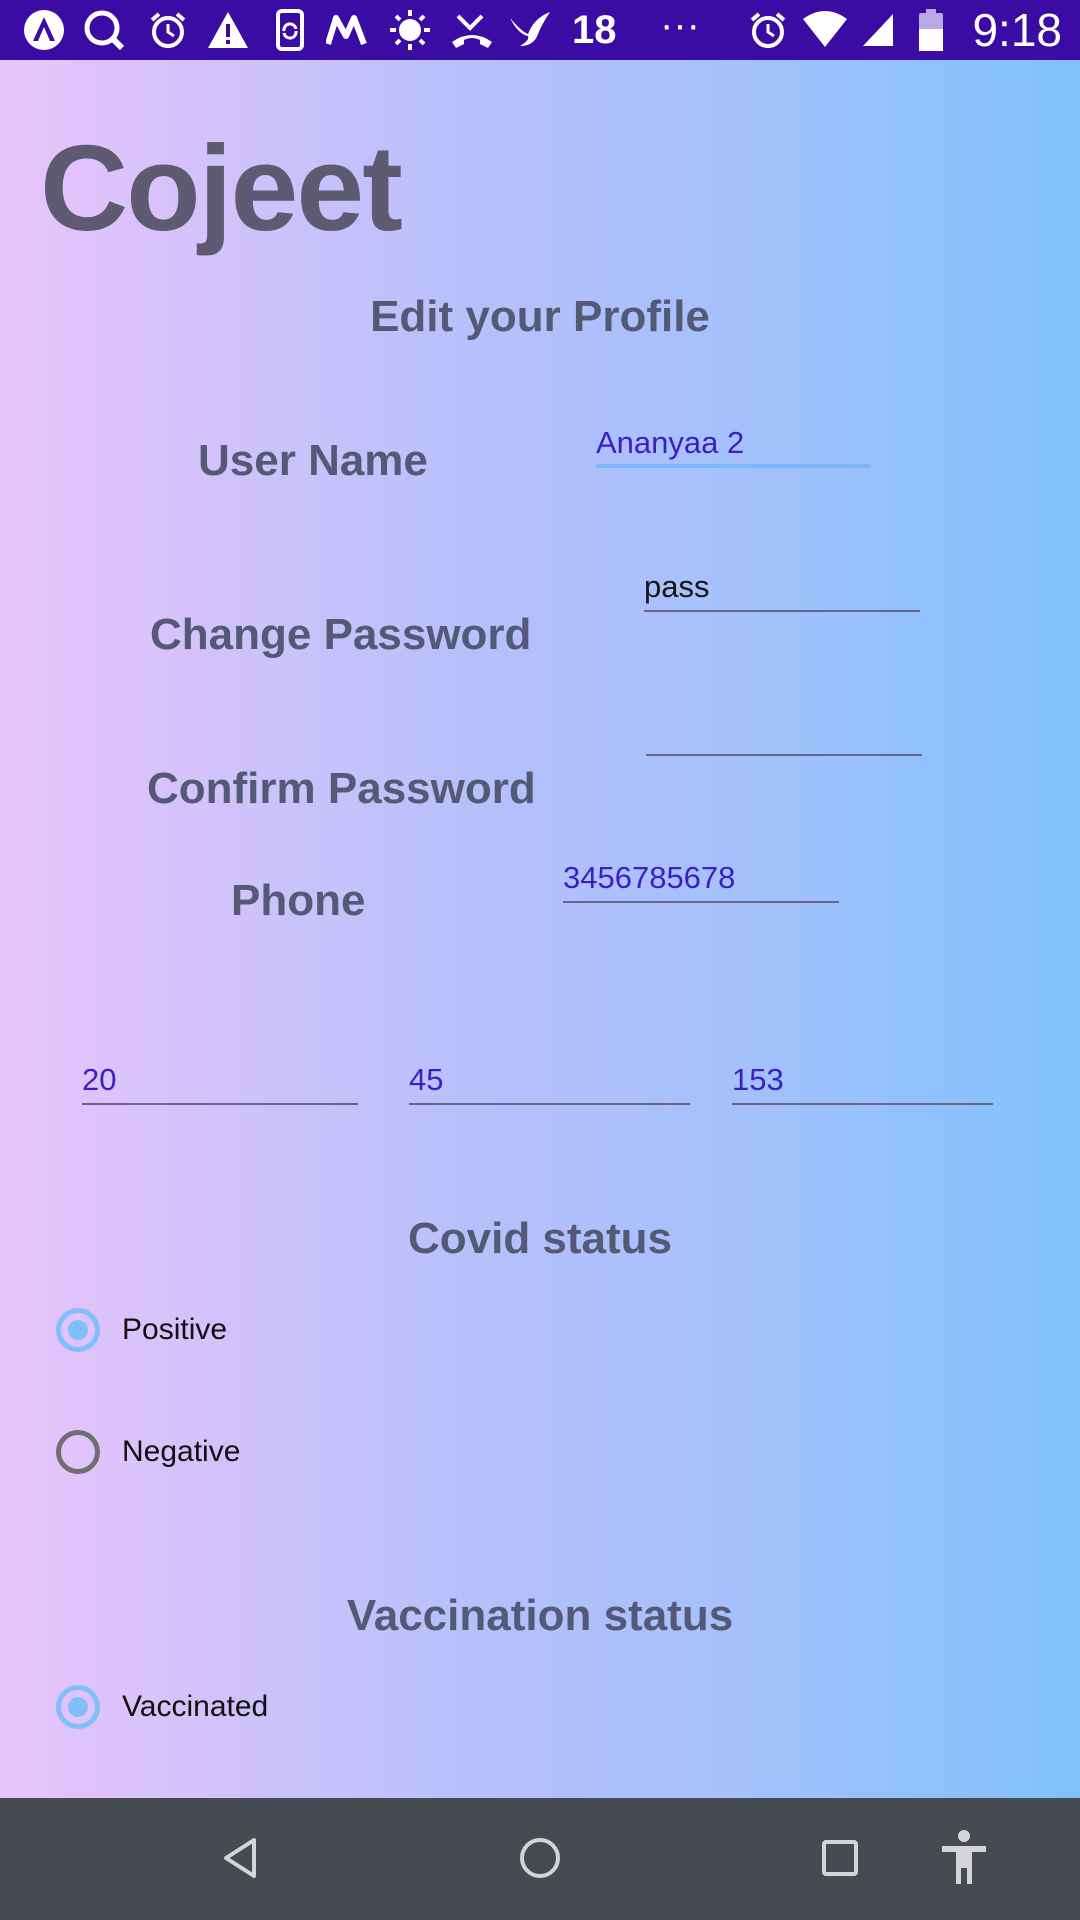  Describe the element at coordinates (175, 1329) in the screenshot. I see `radio-label-positive: Positive` at that location.